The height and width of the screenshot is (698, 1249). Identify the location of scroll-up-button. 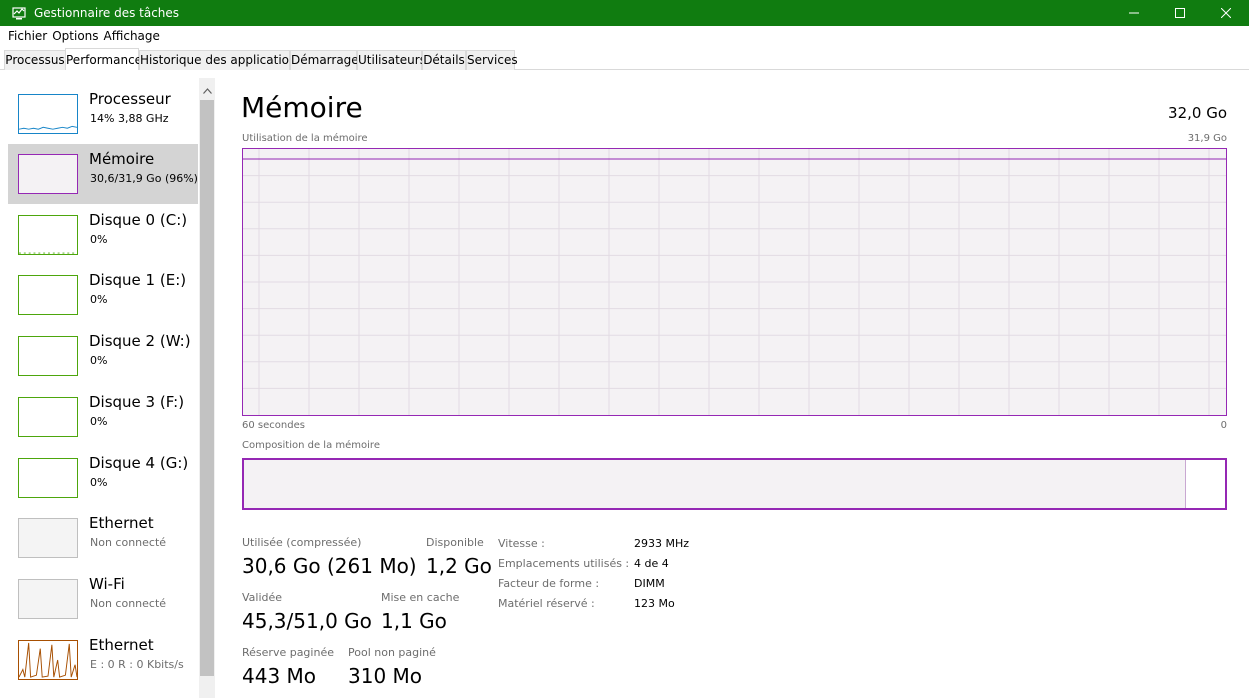
(207, 91).